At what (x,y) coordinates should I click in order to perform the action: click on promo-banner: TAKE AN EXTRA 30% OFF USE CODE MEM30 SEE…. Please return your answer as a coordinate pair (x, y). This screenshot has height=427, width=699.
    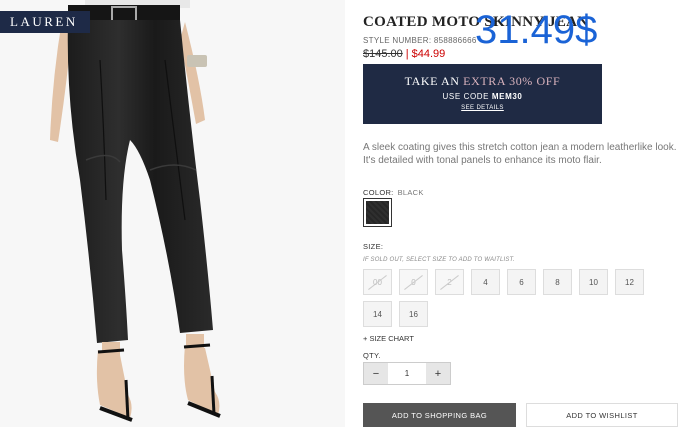
    Looking at the image, I should click on (482, 94).